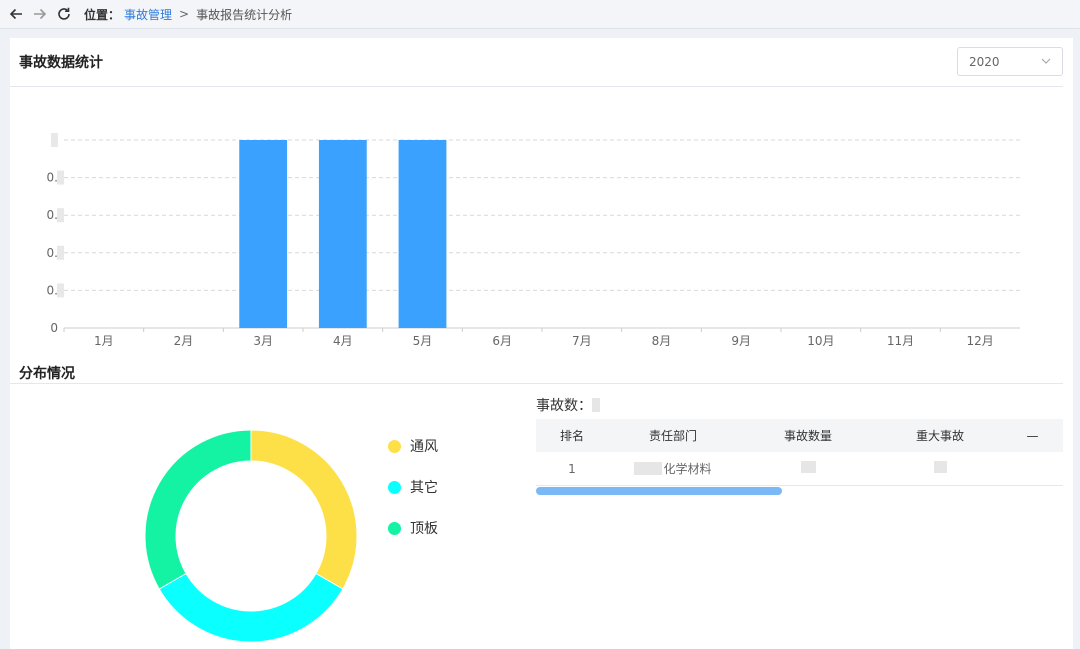 The height and width of the screenshot is (649, 1080). Describe the element at coordinates (424, 529) in the screenshot. I see `legend-label: 顶板` at that location.